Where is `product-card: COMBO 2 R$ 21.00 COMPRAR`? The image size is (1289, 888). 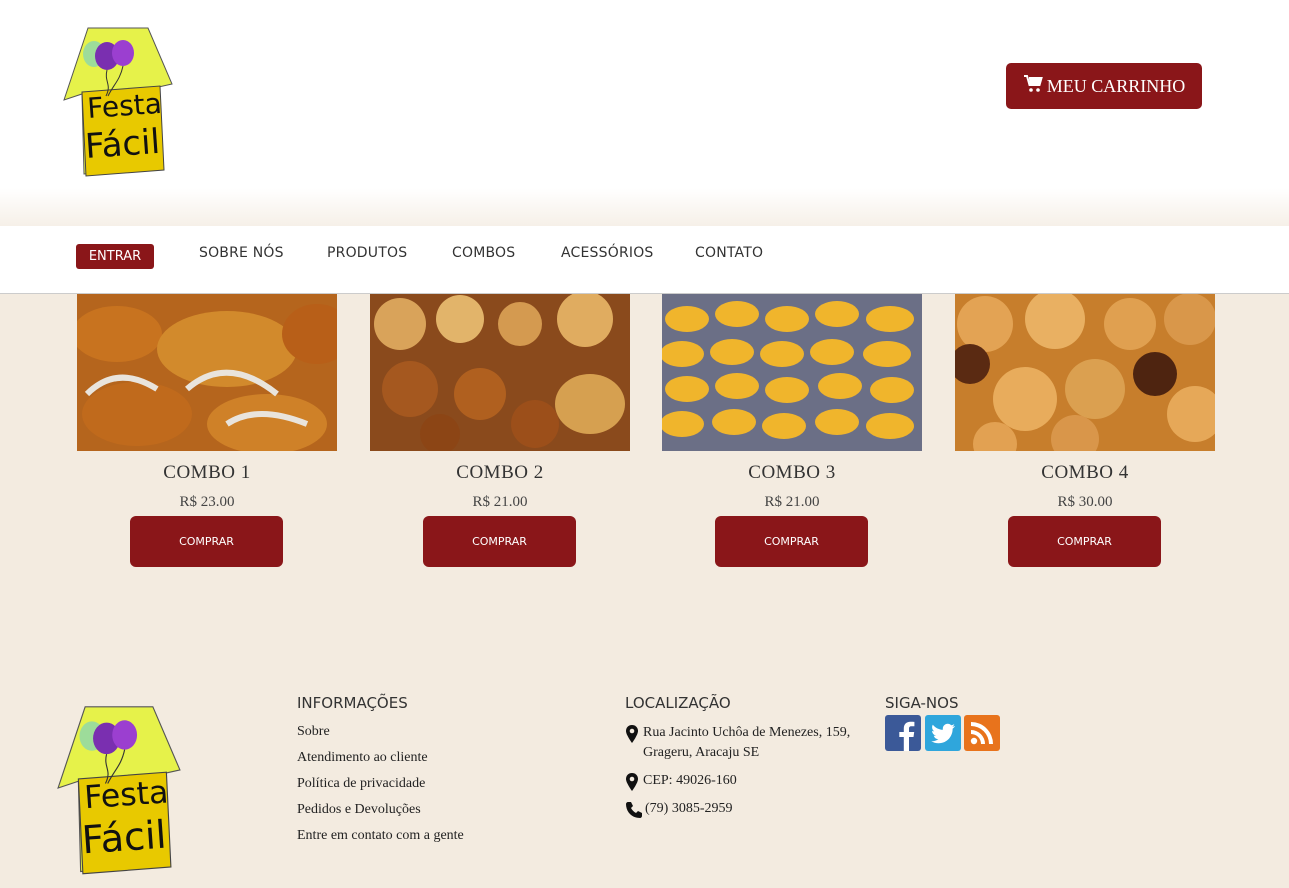 product-card: COMBO 2 R$ 21.00 COMPRAR is located at coordinates (500, 430).